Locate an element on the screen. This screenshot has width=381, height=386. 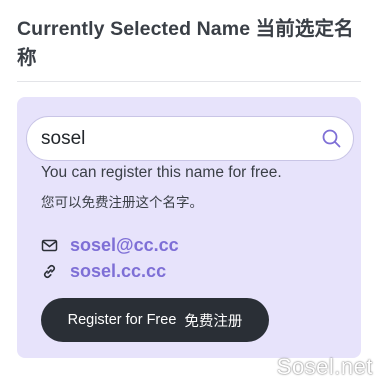
website-link: sosel.cc.cc is located at coordinates (118, 271).